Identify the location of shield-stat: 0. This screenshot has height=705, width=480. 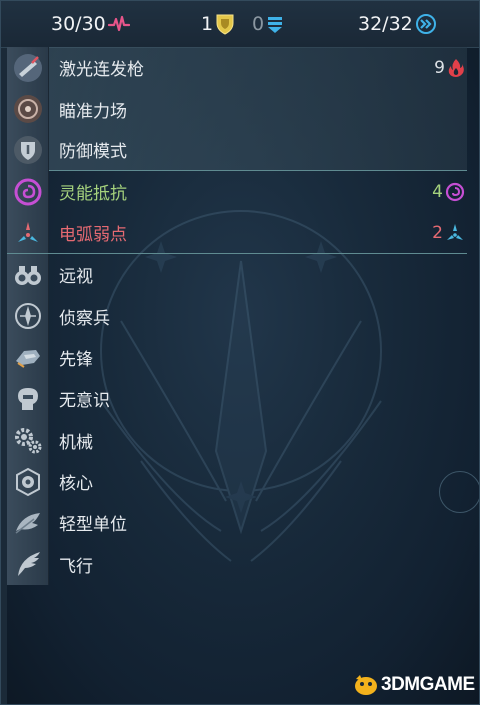
(268, 24).